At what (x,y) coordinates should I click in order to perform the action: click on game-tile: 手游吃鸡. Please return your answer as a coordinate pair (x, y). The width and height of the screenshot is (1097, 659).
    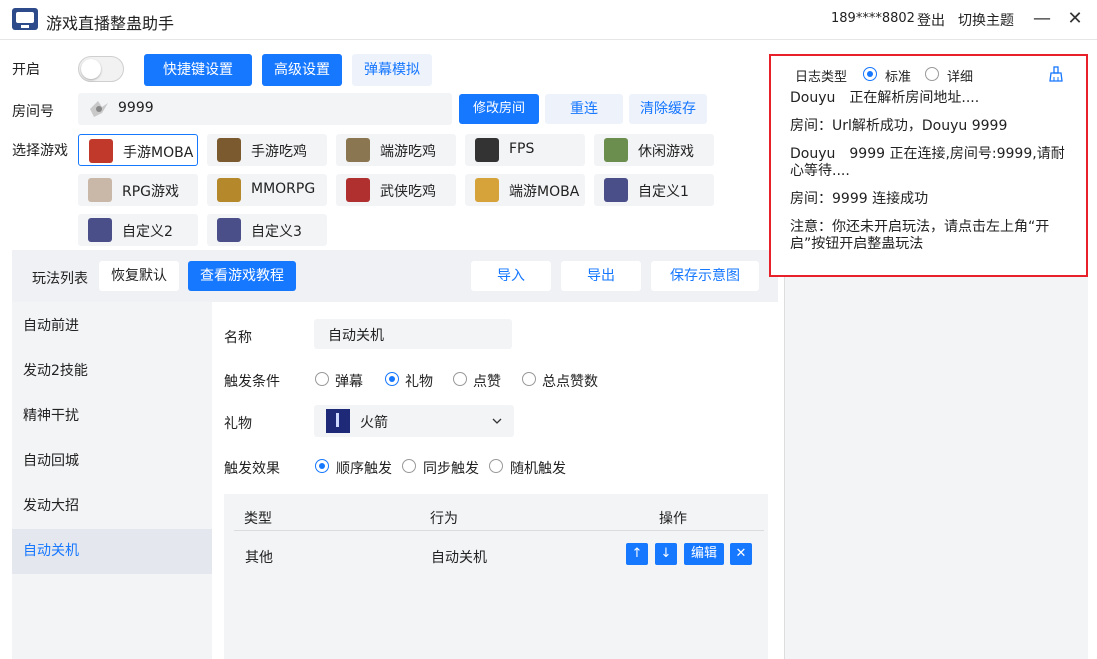
    Looking at the image, I should click on (267, 150).